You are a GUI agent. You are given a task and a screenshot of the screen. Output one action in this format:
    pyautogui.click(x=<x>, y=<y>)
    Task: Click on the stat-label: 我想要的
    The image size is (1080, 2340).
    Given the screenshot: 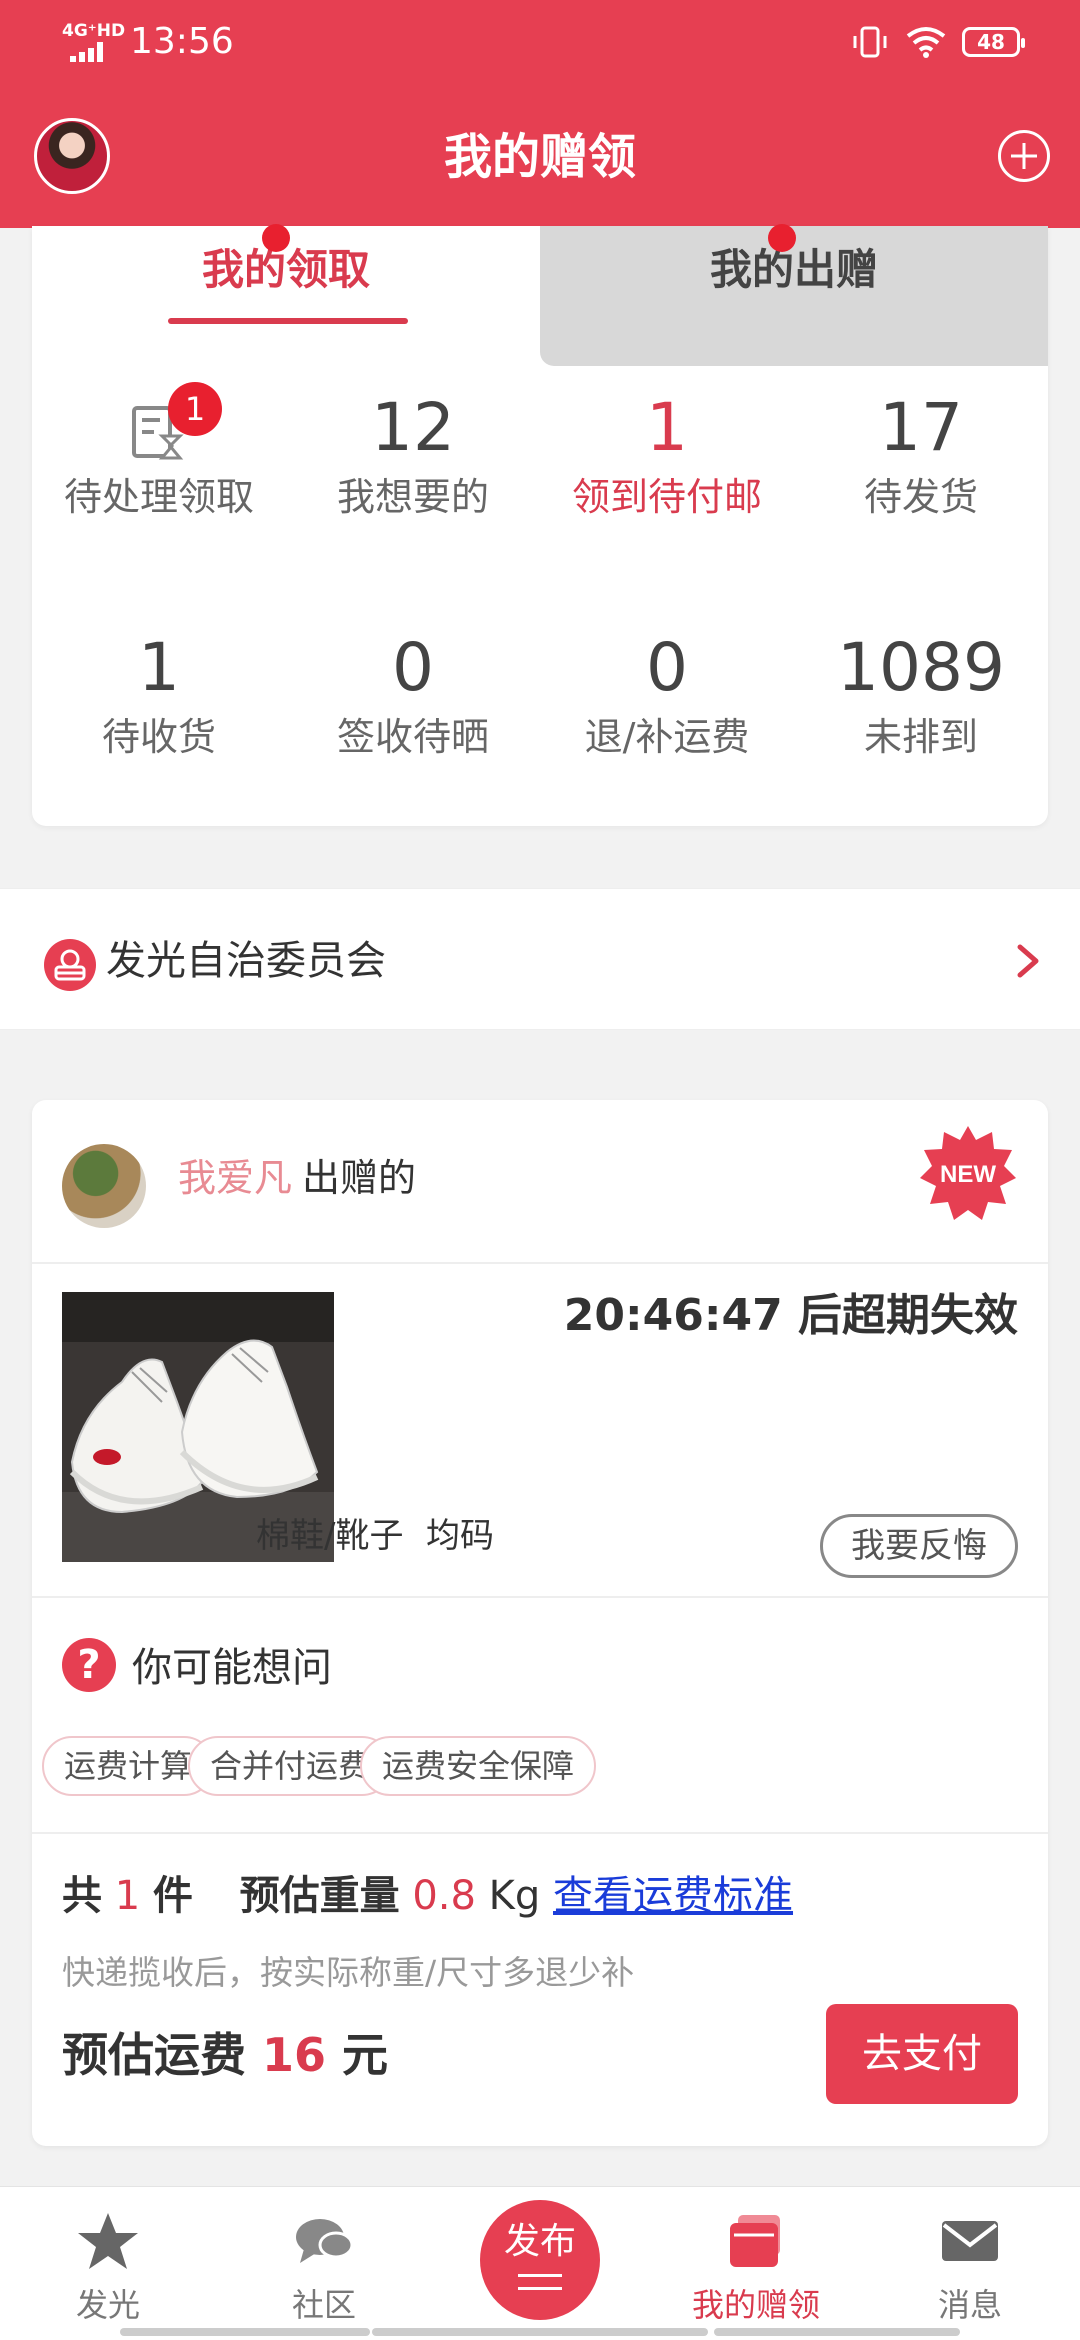 What is the action you would take?
    pyautogui.click(x=412, y=497)
    